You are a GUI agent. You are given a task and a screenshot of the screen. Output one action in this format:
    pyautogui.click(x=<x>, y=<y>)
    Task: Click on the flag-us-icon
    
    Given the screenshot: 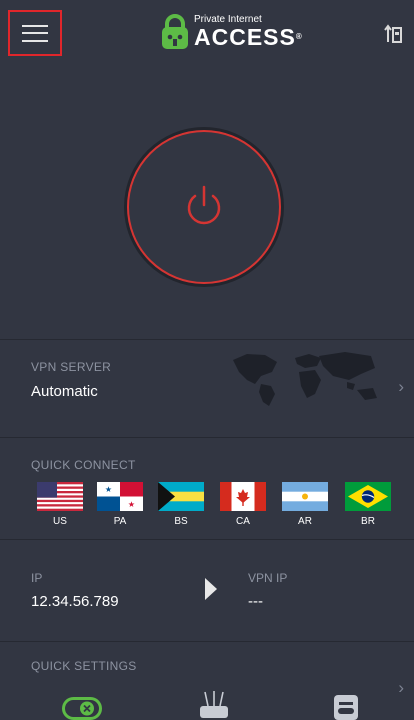 What is the action you would take?
    pyautogui.click(x=60, y=496)
    